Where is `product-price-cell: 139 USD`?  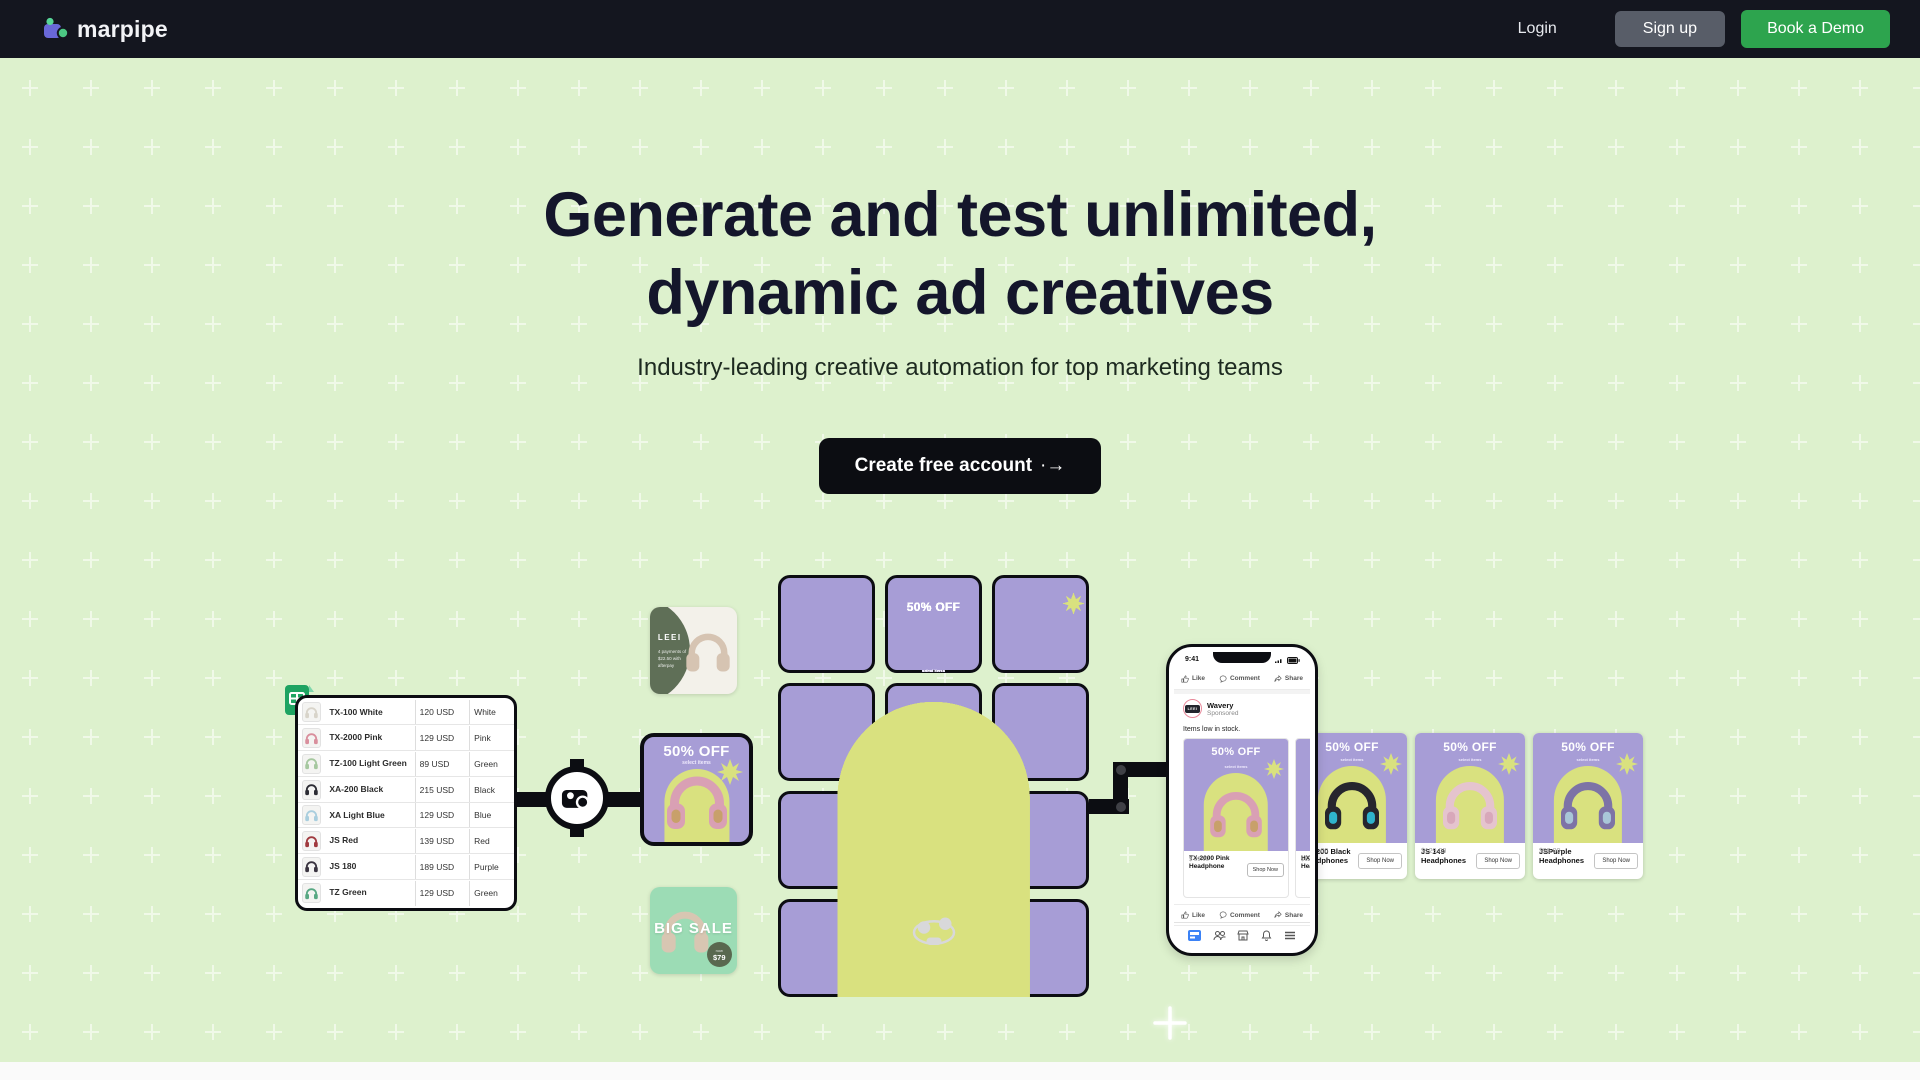 product-price-cell: 139 USD is located at coordinates (442, 841).